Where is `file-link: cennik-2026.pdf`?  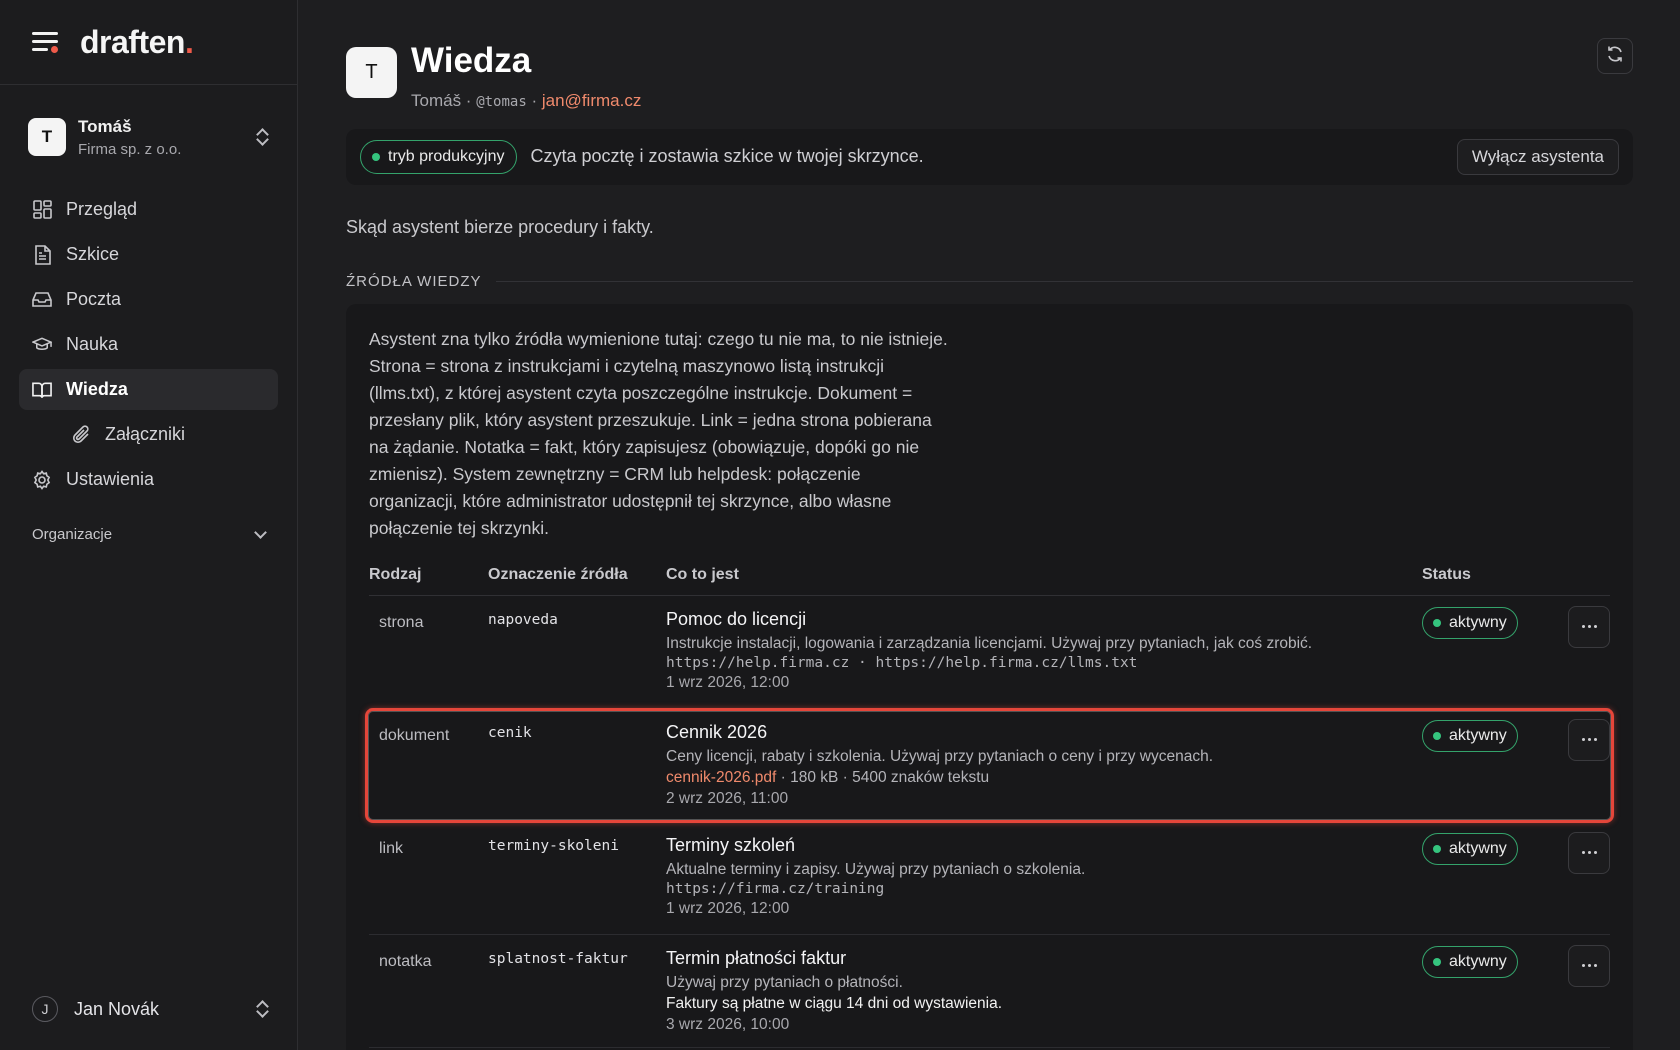 file-link: cennik-2026.pdf is located at coordinates (721, 777).